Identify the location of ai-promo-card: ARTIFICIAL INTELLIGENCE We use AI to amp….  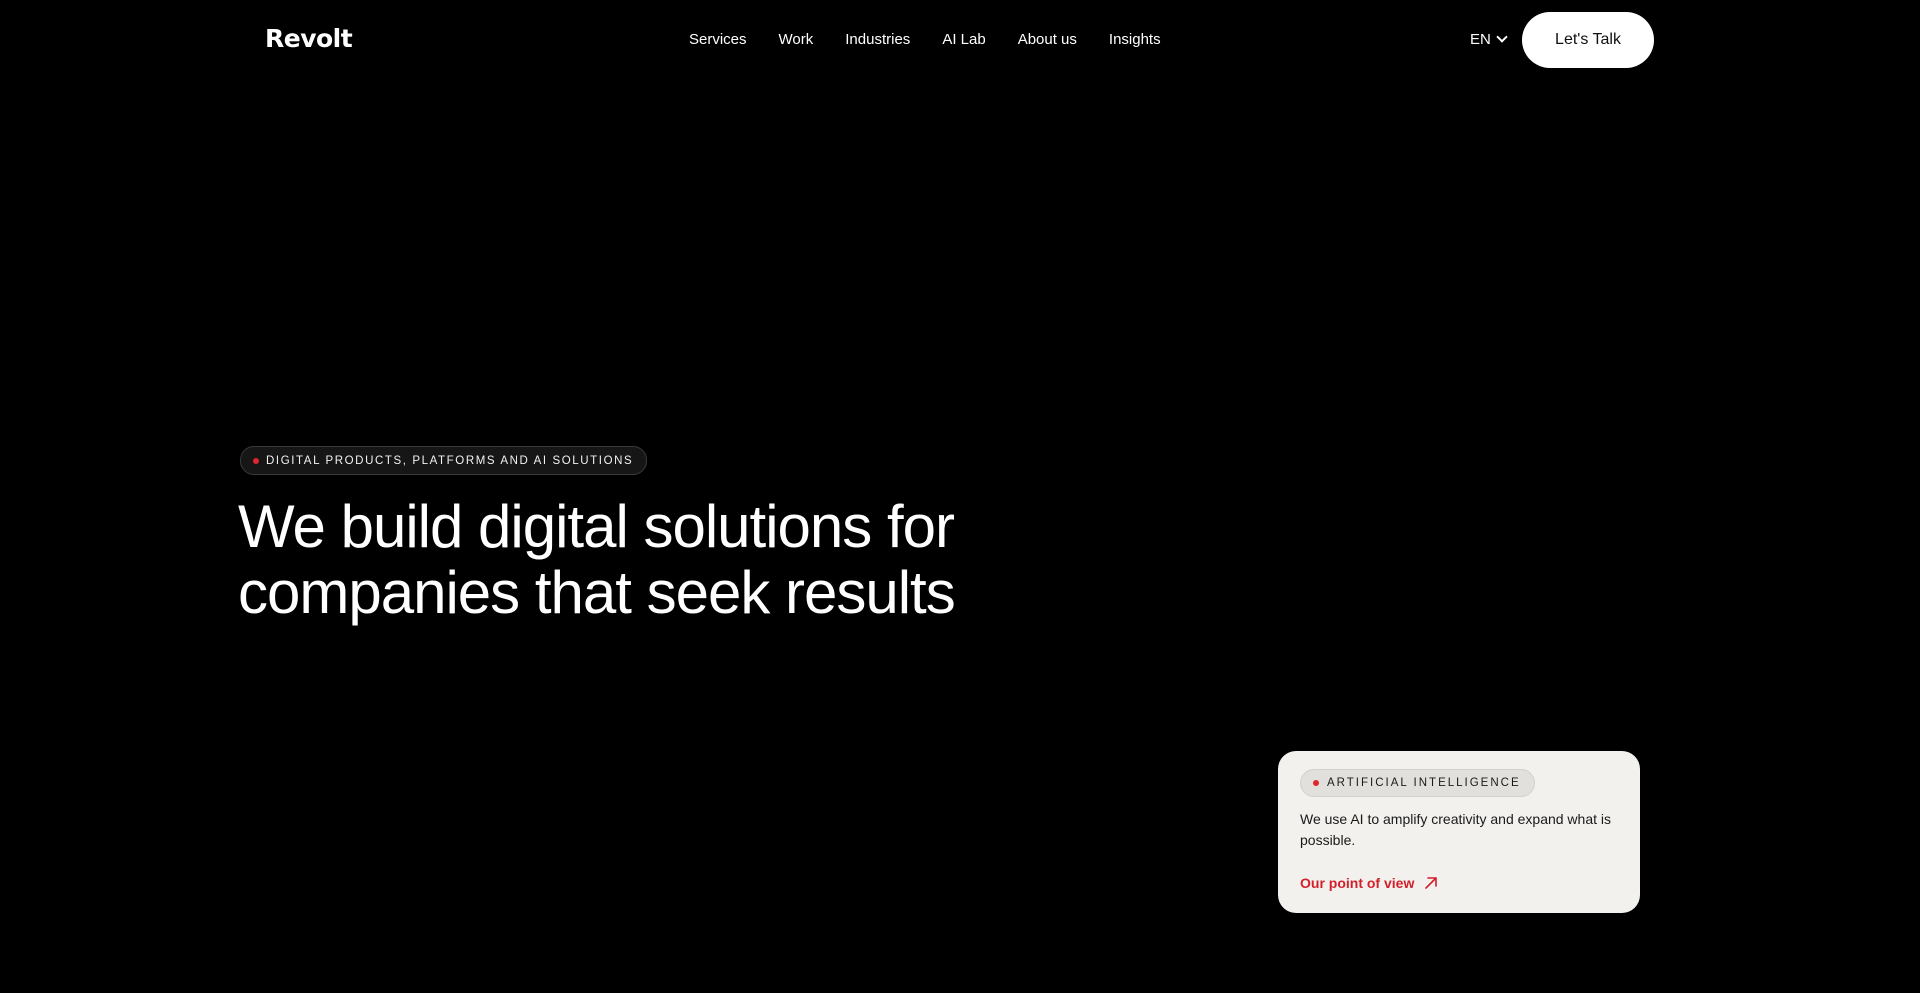
(1459, 832).